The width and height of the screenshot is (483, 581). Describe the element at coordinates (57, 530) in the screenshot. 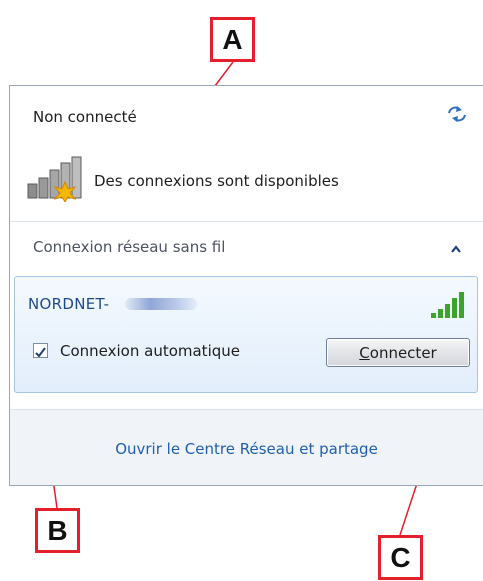

I see `callout-b: B` at that location.